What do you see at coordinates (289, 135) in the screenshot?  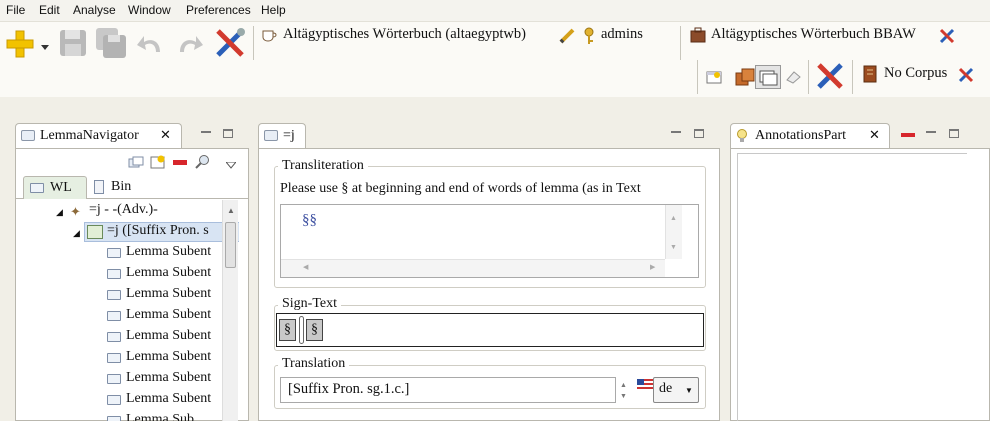 I see `editor-tab-label: =j` at bounding box center [289, 135].